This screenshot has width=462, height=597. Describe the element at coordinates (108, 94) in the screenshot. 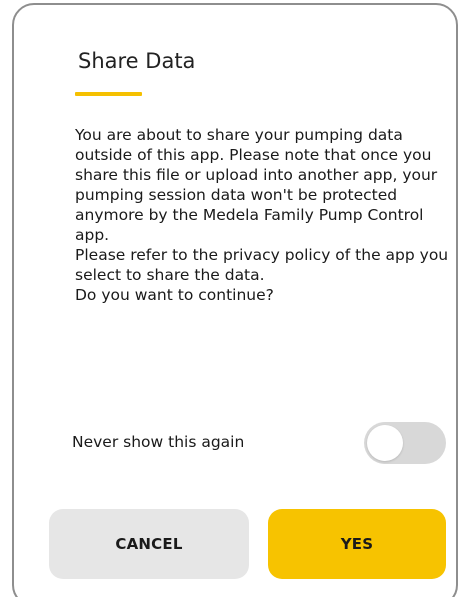

I see `title-accent-bar` at that location.